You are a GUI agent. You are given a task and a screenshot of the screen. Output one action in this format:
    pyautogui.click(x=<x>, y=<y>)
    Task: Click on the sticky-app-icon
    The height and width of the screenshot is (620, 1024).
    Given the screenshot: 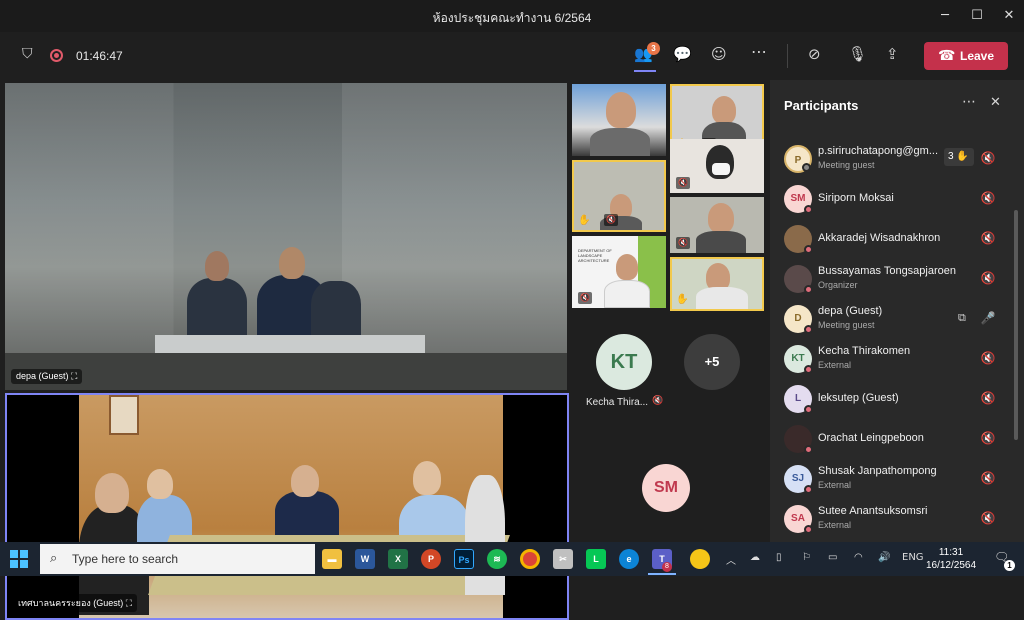 What is the action you would take?
    pyautogui.click(x=700, y=559)
    